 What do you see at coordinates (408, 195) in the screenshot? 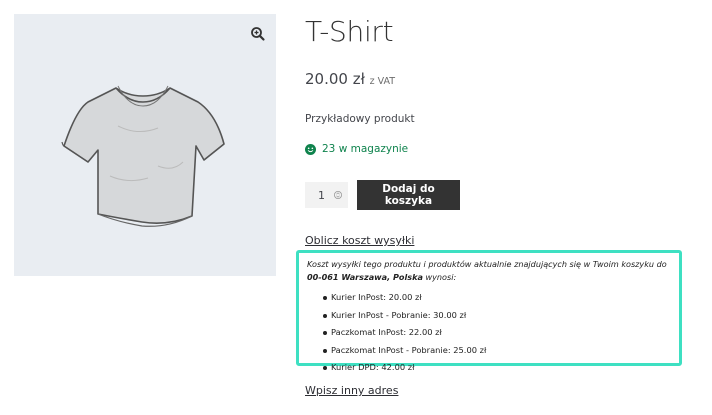
I see `add-to-cart-button: Dodaj do koszyka` at bounding box center [408, 195].